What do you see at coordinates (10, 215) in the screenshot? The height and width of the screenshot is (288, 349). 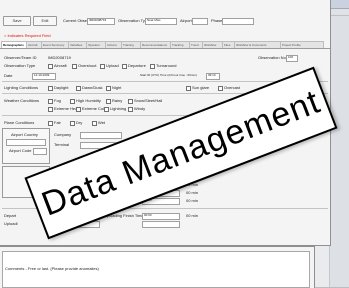 I see `lower-row-label: Depart` at bounding box center [10, 215].